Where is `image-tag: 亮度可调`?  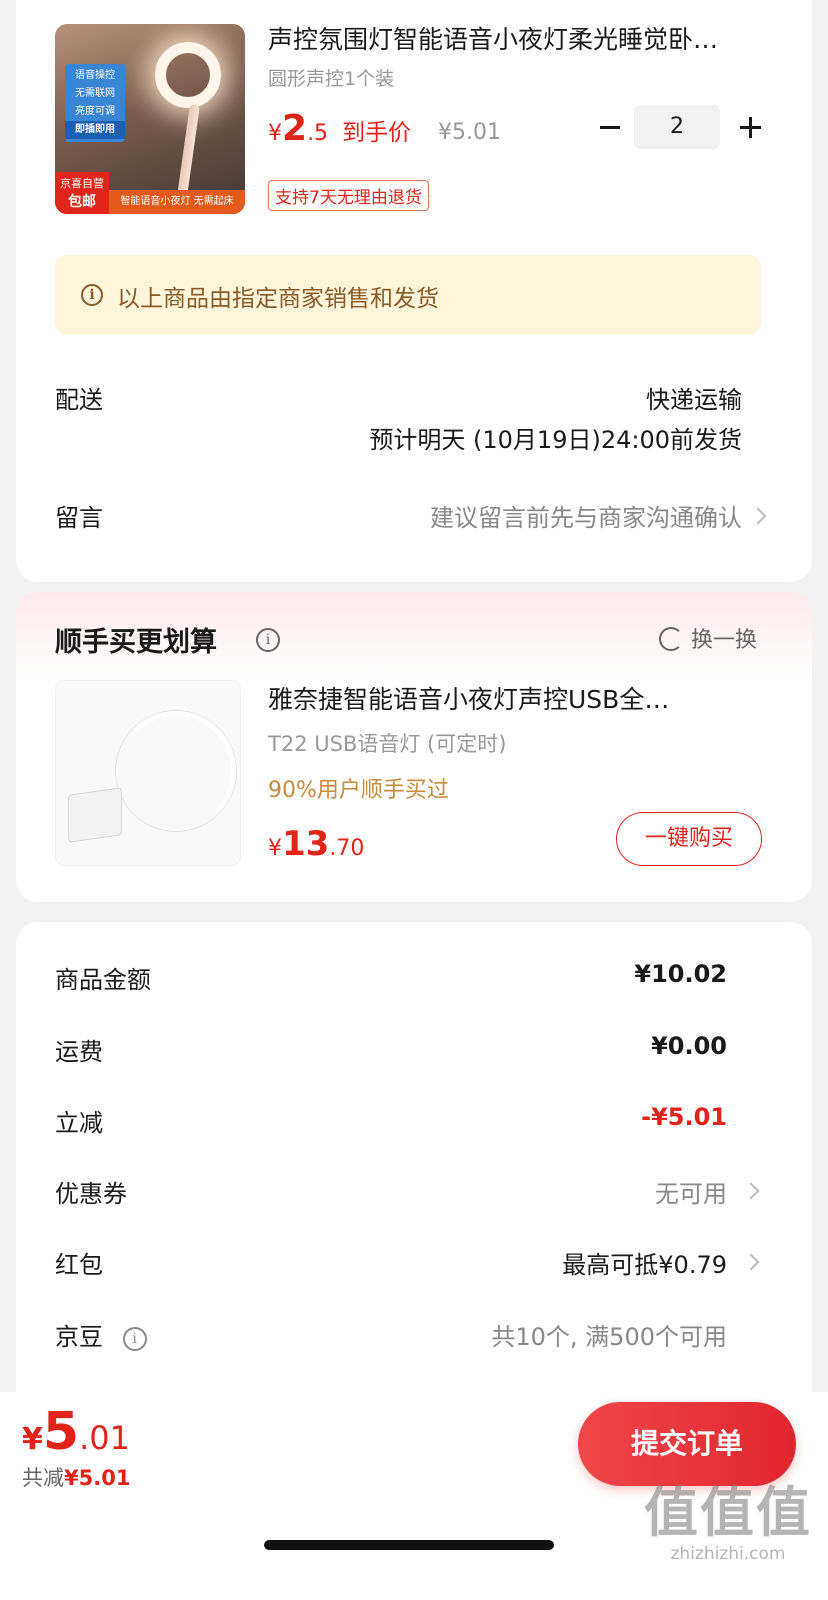
image-tag: 亮度可调 is located at coordinates (95, 111).